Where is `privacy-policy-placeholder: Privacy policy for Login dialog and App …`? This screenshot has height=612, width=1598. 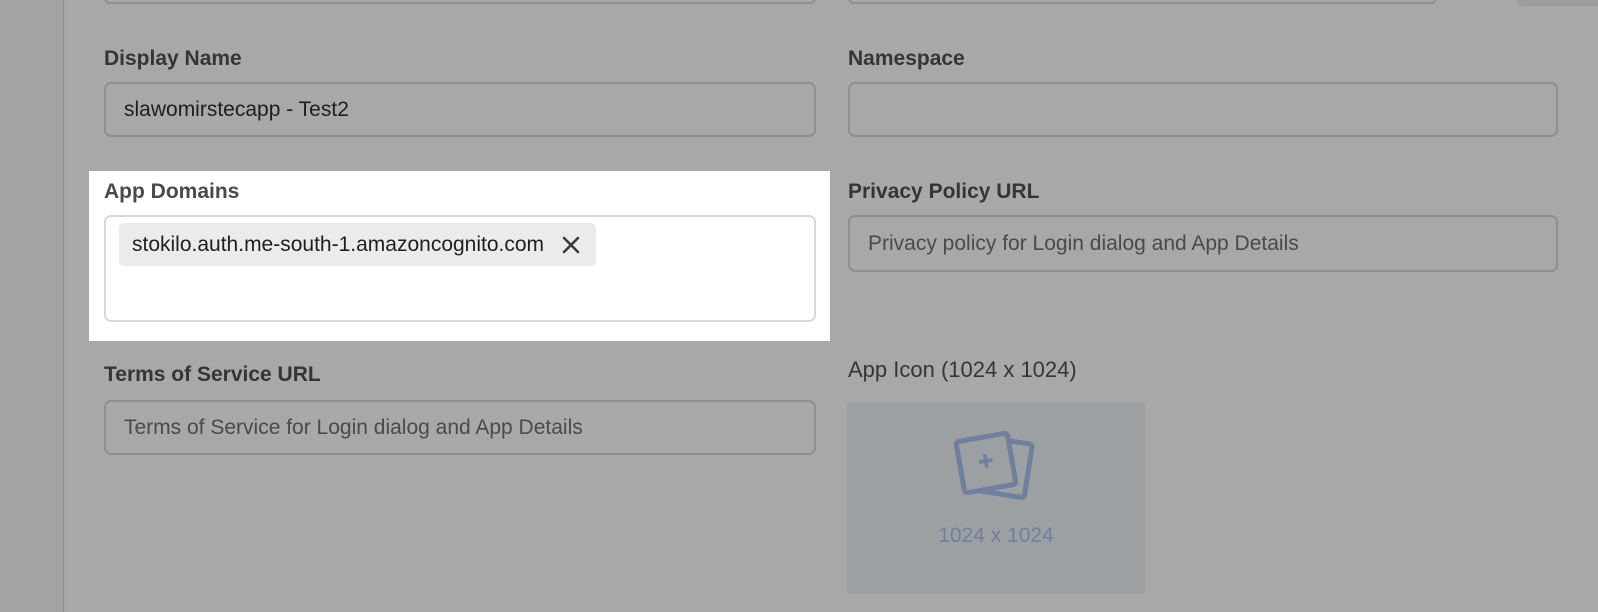 privacy-policy-placeholder: Privacy policy for Login dialog and App … is located at coordinates (1083, 243).